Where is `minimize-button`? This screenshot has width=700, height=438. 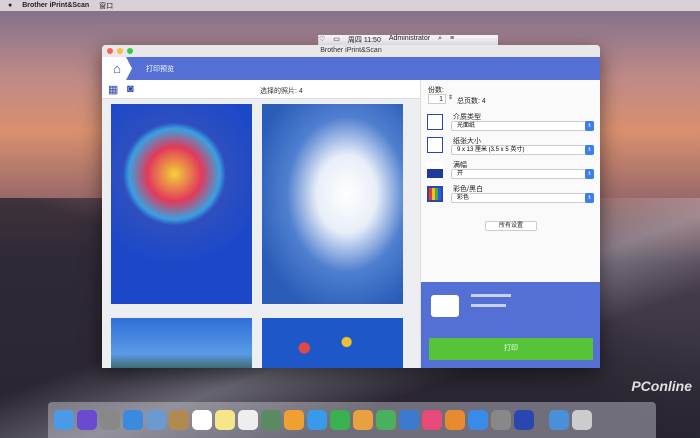 minimize-button is located at coordinates (120, 51).